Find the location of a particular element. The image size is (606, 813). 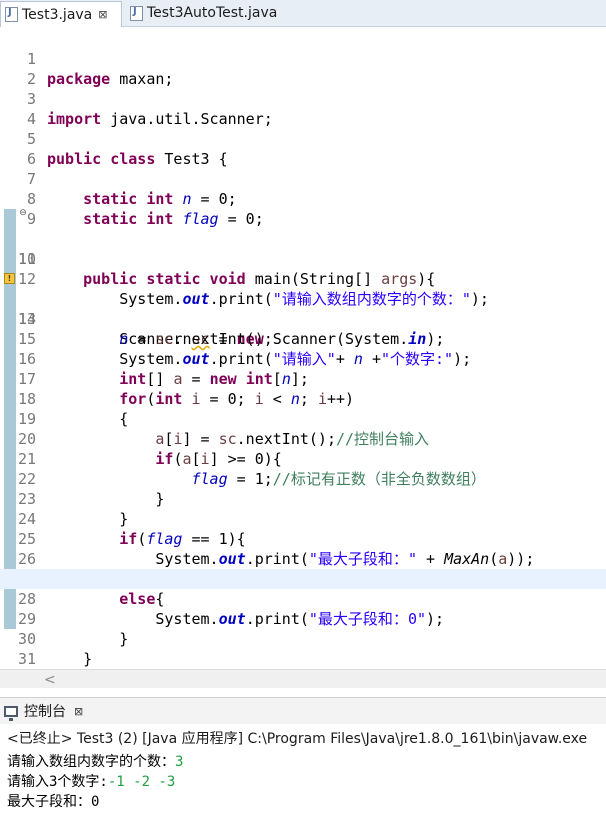

console-line: 最大子段和：0 is located at coordinates (53, 801).